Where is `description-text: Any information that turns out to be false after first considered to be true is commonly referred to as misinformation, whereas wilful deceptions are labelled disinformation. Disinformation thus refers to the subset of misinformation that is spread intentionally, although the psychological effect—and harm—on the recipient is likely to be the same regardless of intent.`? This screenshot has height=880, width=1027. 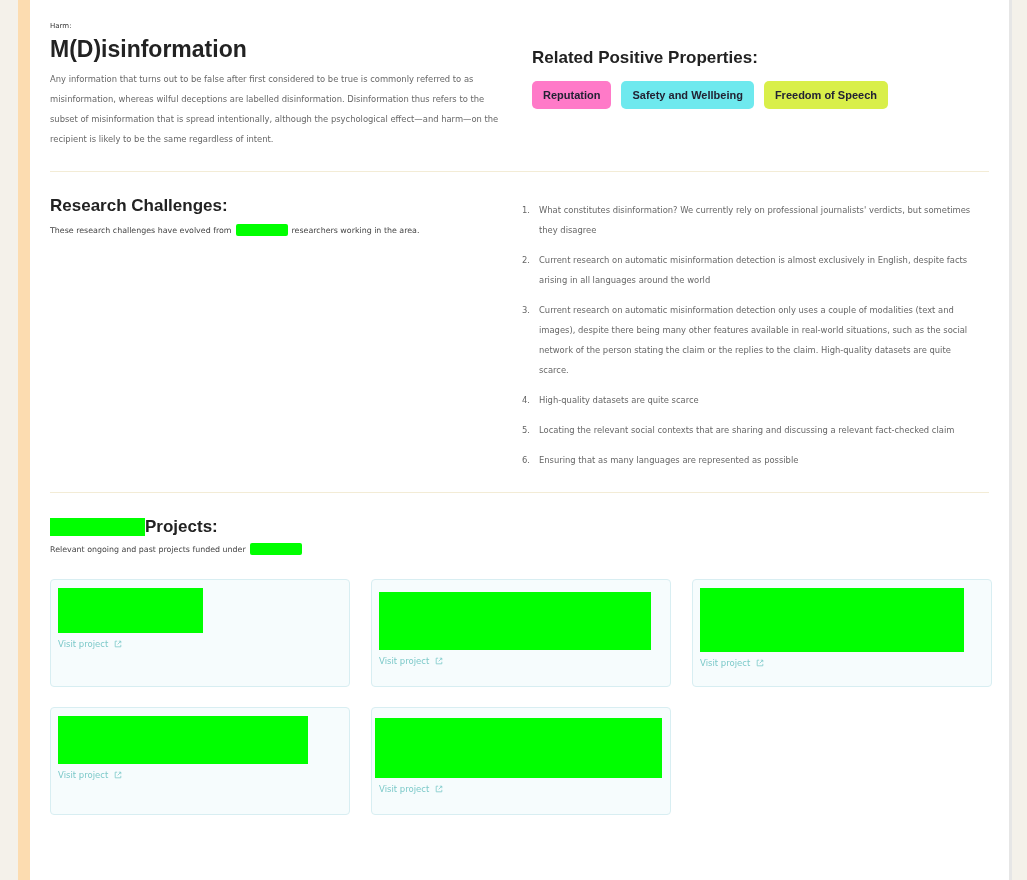
description-text: Any information that turns out to be false after first considered to be true is commonly referred to as misinformation, whereas wilful deceptions are labelled disinformation. Disinformation thus refers to the subset of misinformation that is spread intentionally, although the psychological effect—and harm—on the recipient is likely to be the same regardless of intent. is located at coordinates (275, 109).